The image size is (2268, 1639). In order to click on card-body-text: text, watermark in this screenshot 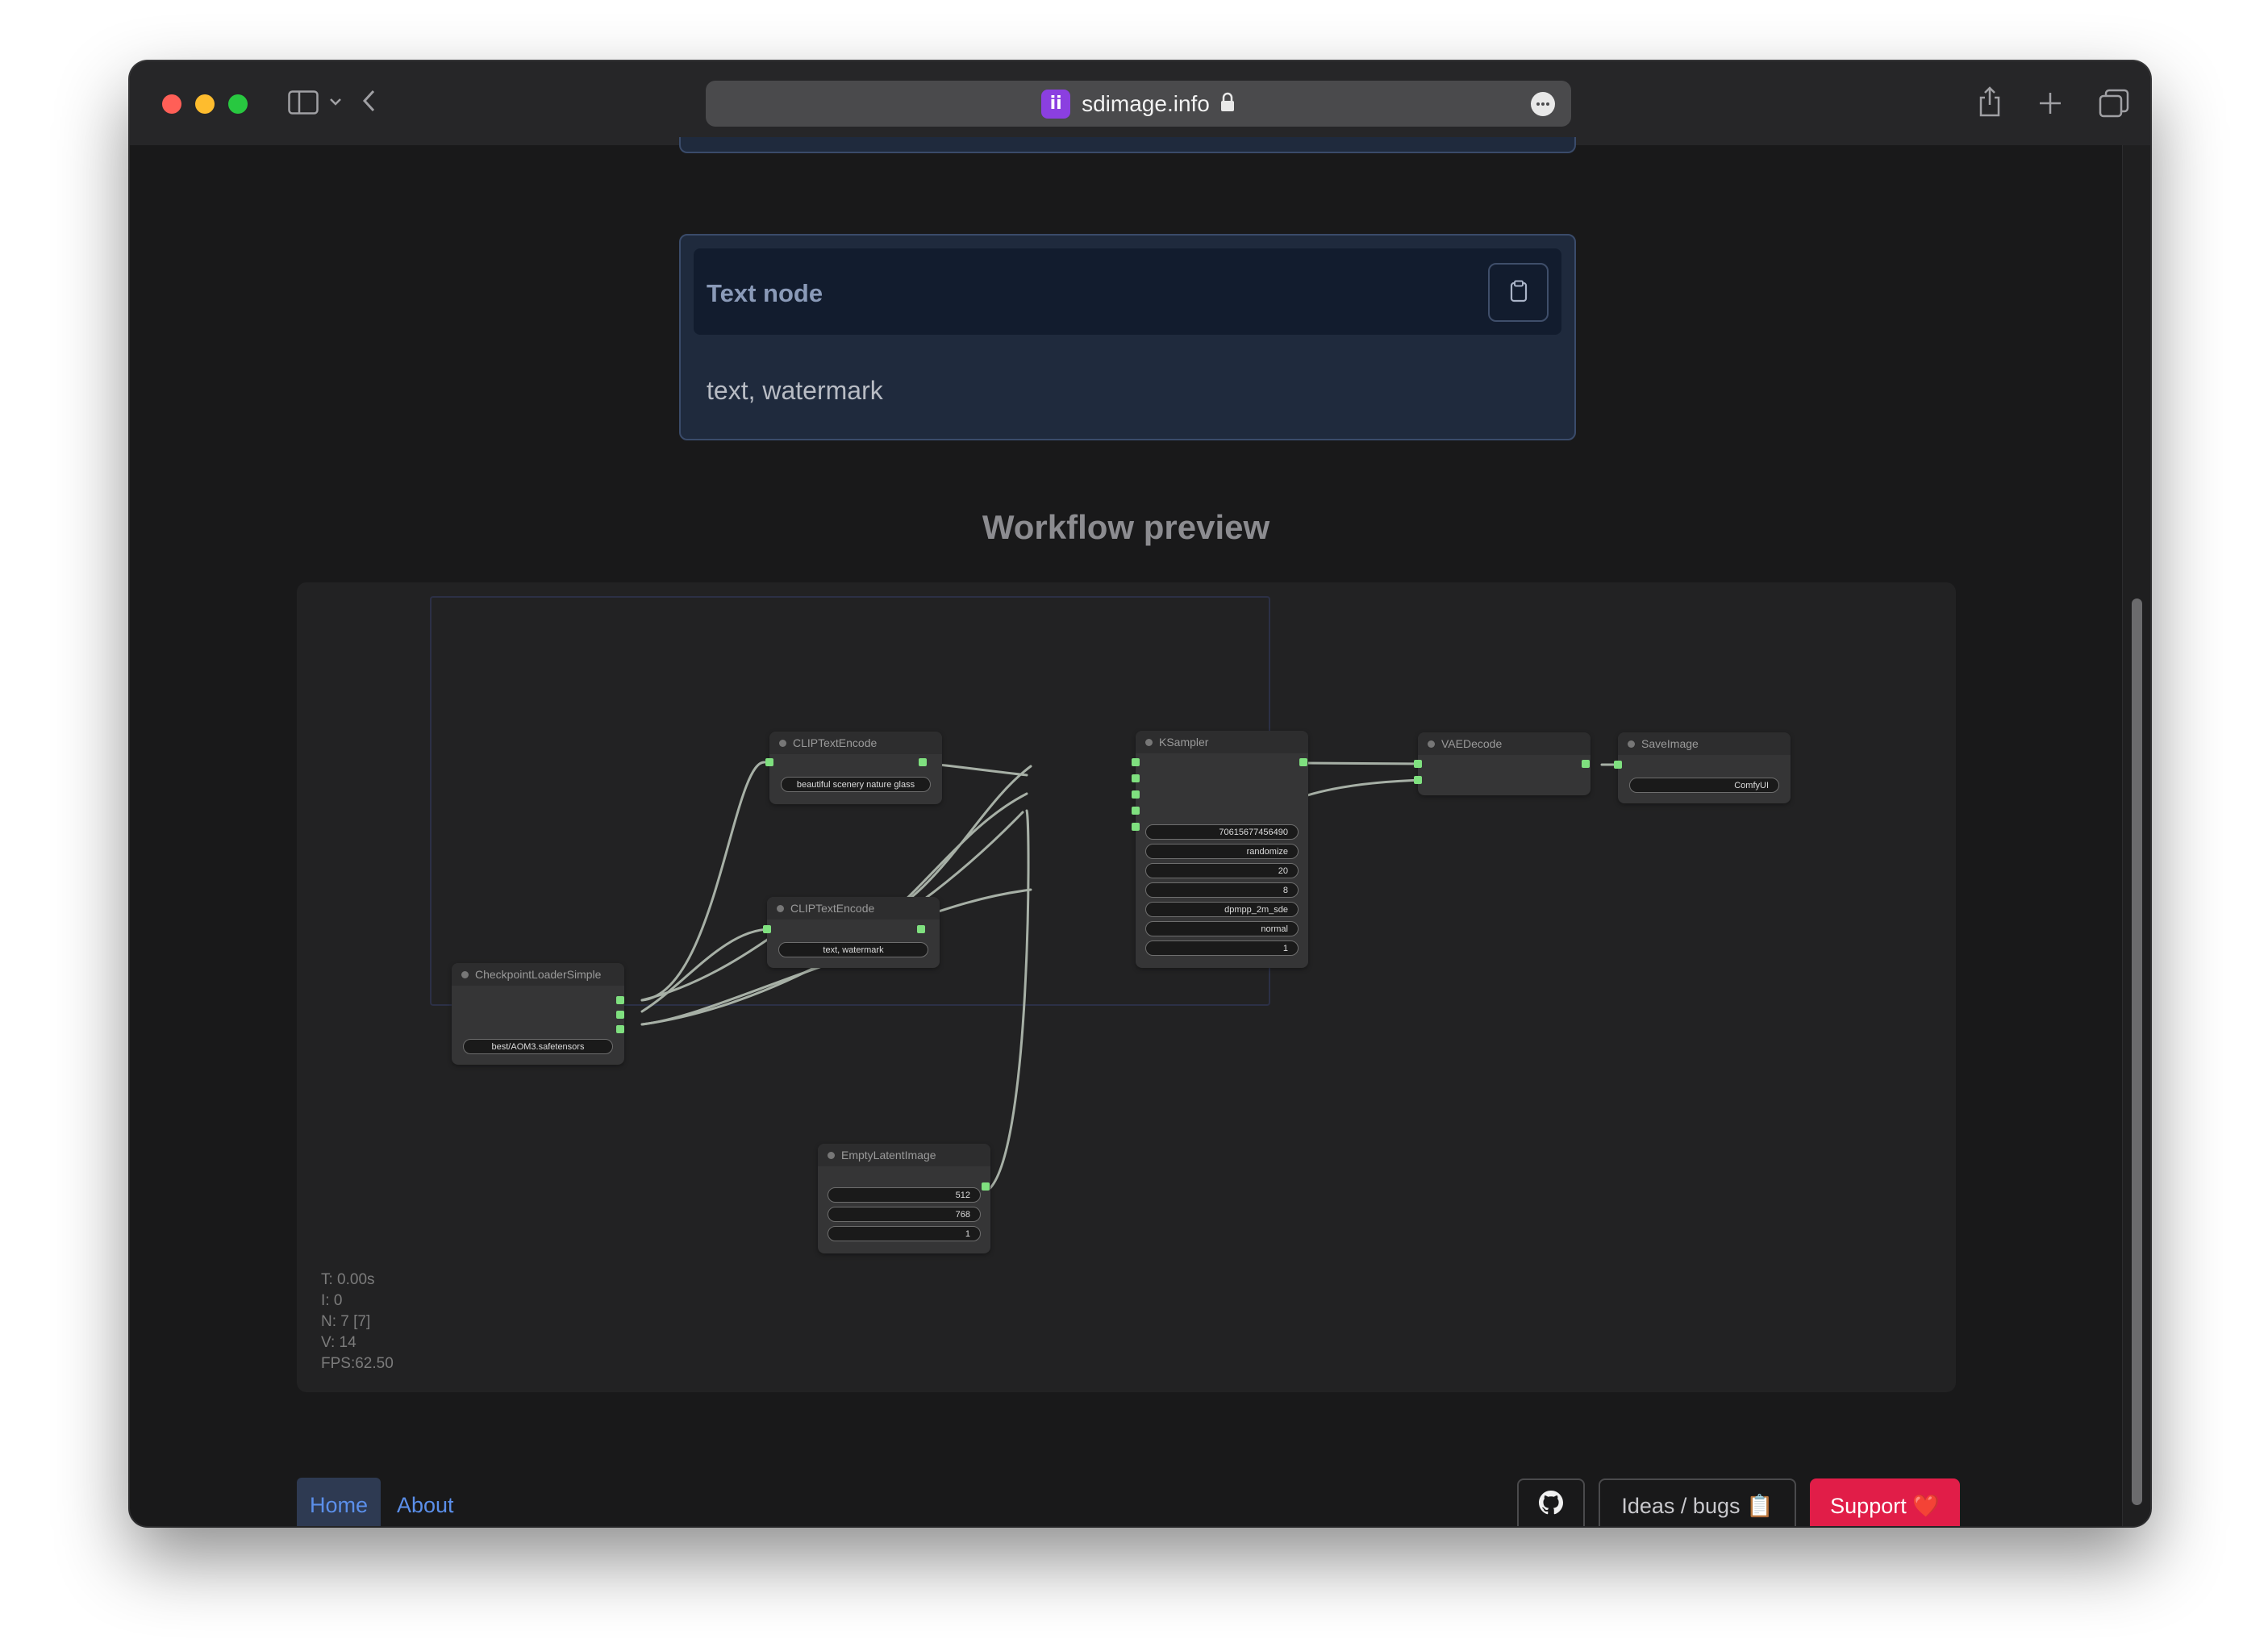, I will do `click(795, 390)`.